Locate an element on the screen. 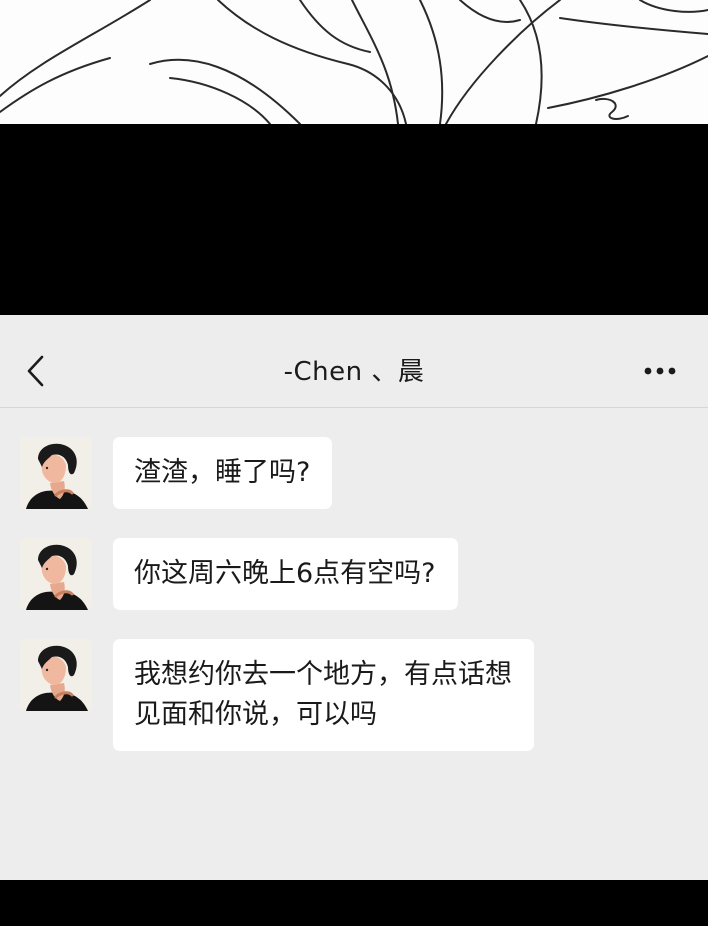  message-bubble: 渣渣，睡了吗? is located at coordinates (223, 473).